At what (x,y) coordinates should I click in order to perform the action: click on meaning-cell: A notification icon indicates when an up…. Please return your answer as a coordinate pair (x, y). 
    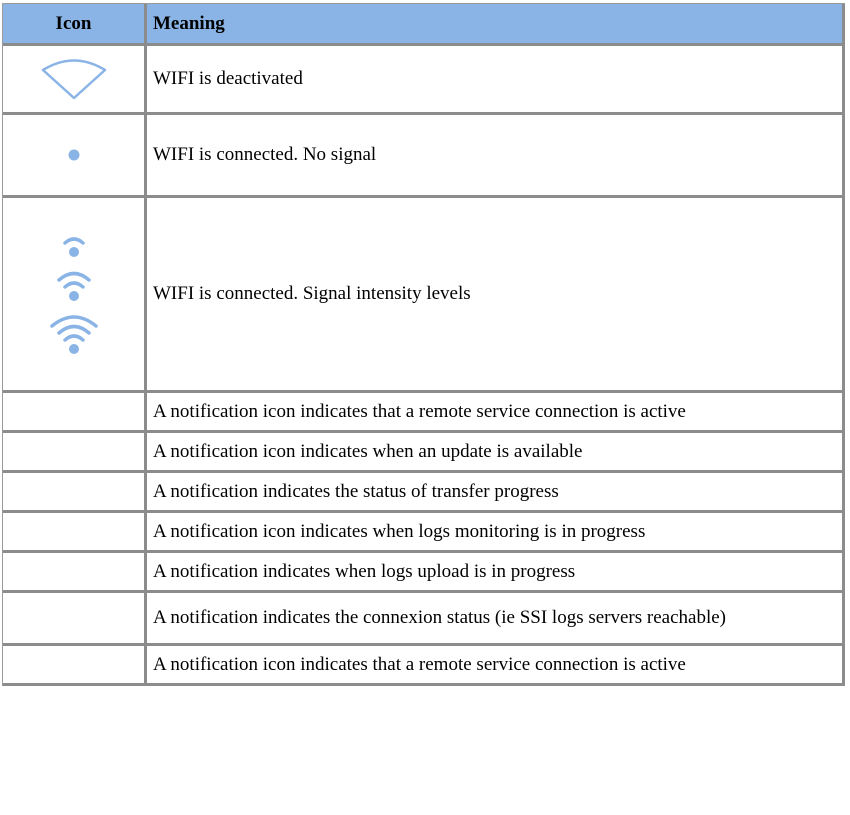
    Looking at the image, I should click on (496, 453).